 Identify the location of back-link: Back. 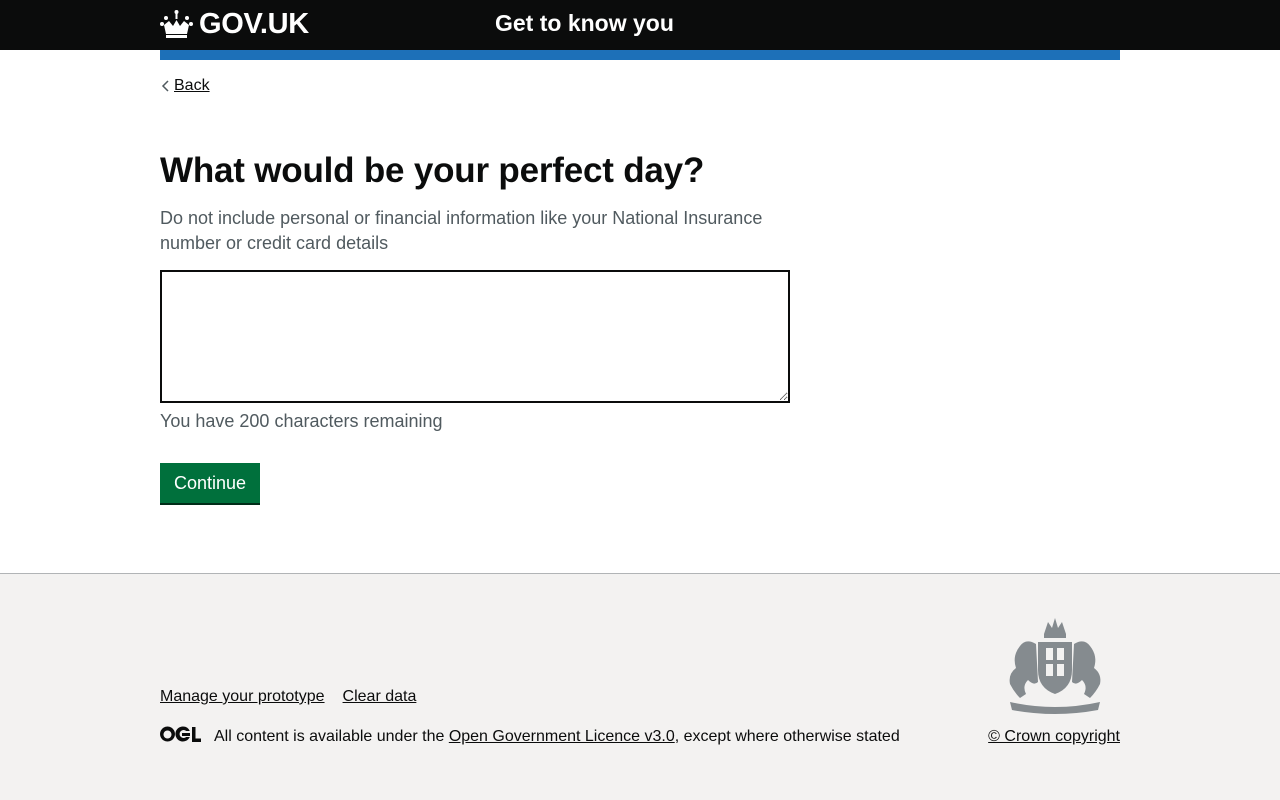
(192, 86).